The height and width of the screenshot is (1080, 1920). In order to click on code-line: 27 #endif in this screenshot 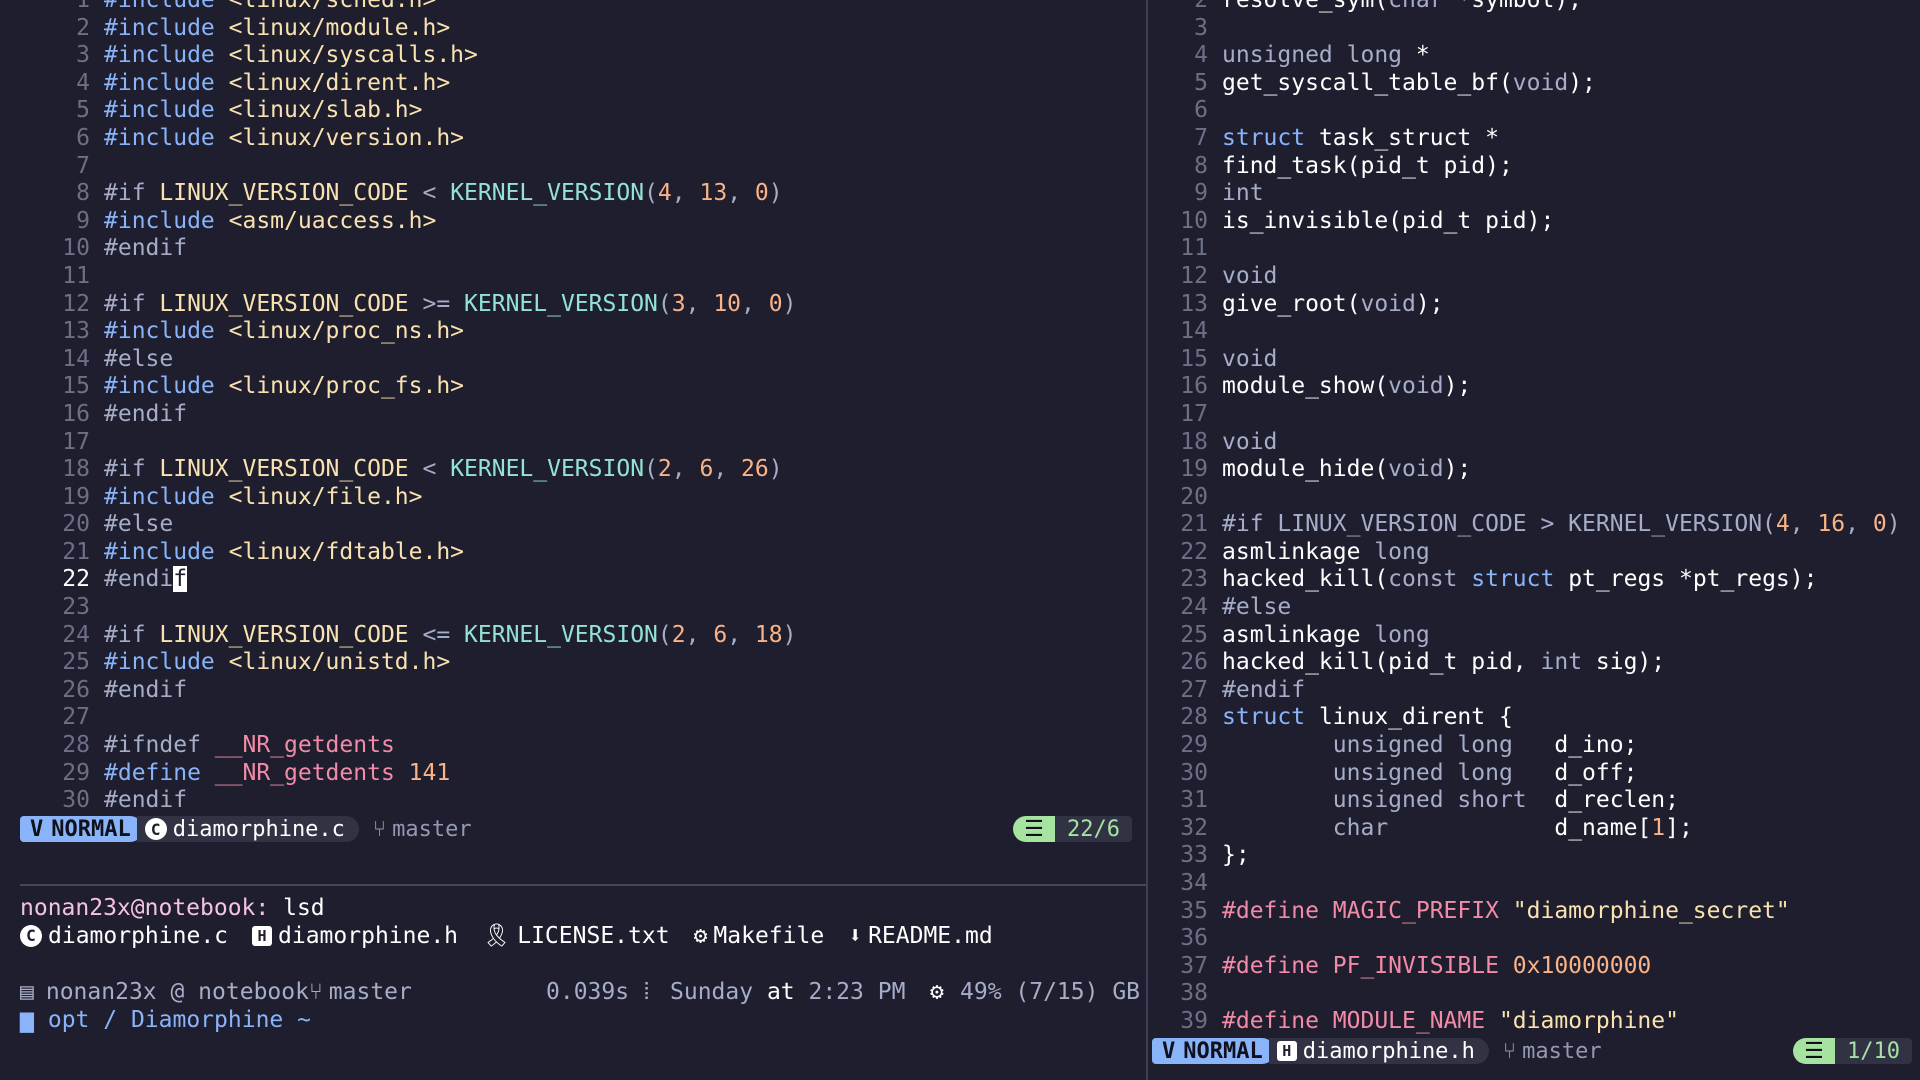, I will do `click(1534, 691)`.